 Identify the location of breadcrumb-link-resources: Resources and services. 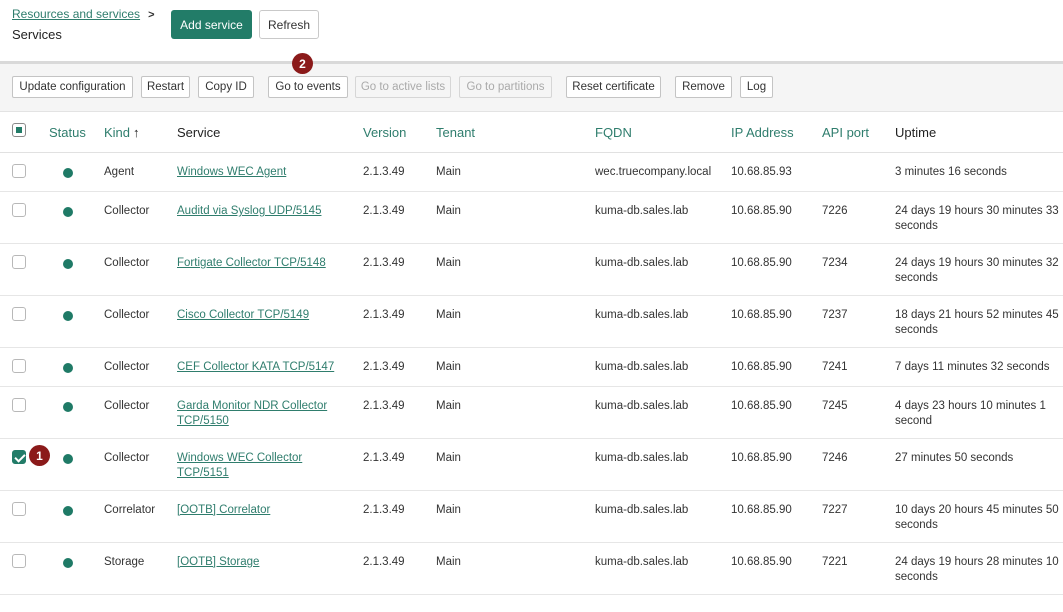
(76, 14).